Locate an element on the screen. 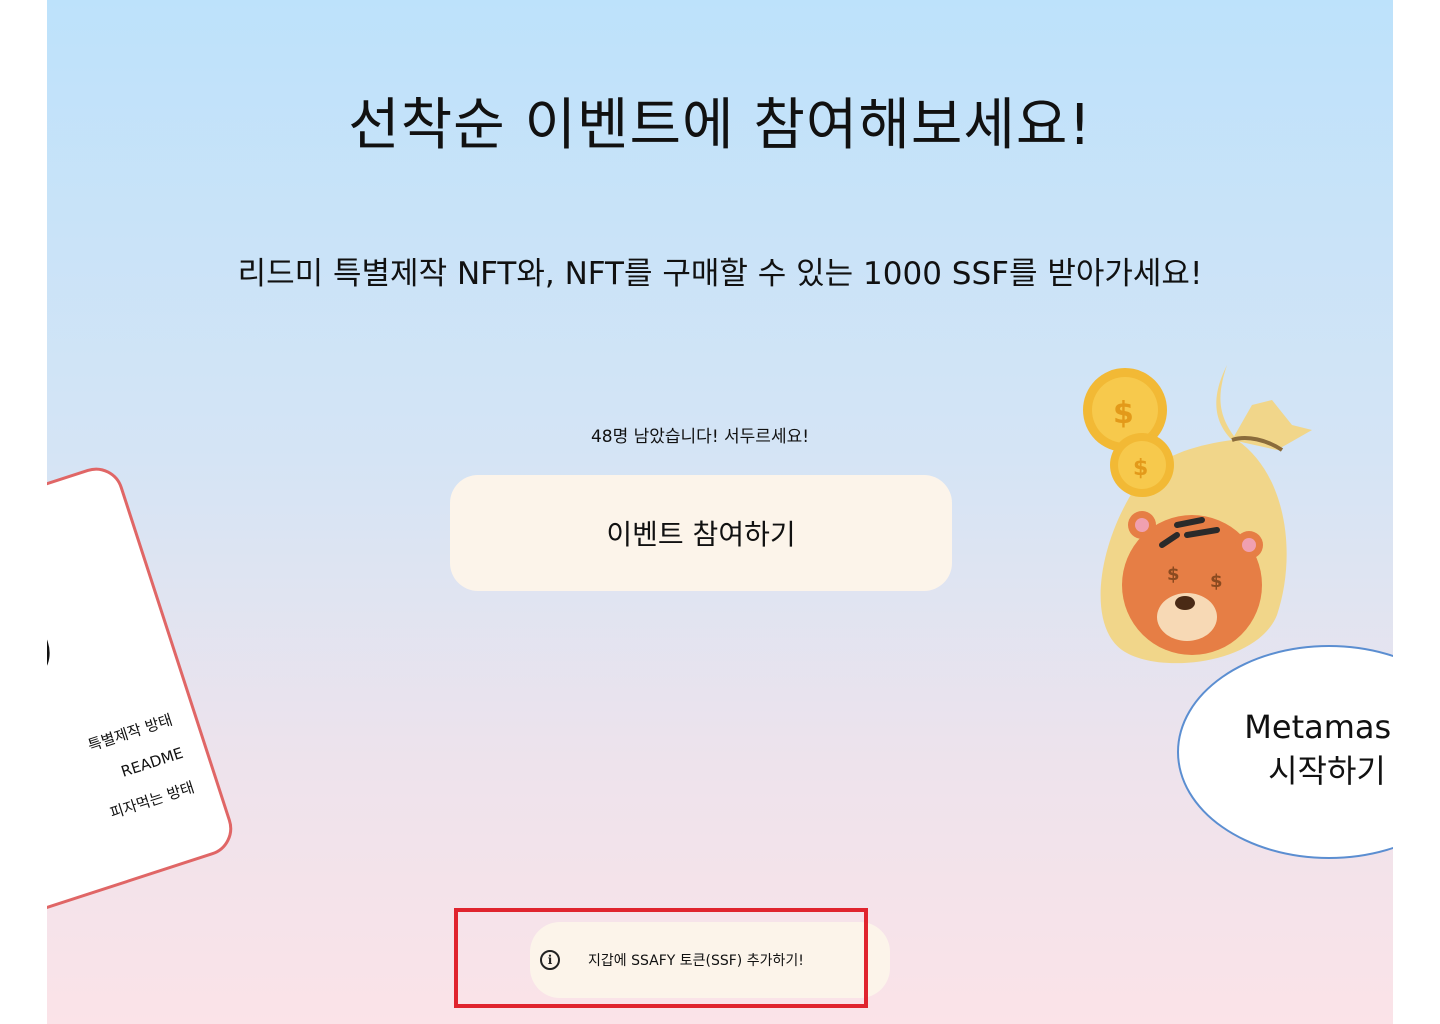 This screenshot has width=1440, height=1024. page-title: 선착순 이벤트에 참여해보세요! is located at coordinates (720, 125).